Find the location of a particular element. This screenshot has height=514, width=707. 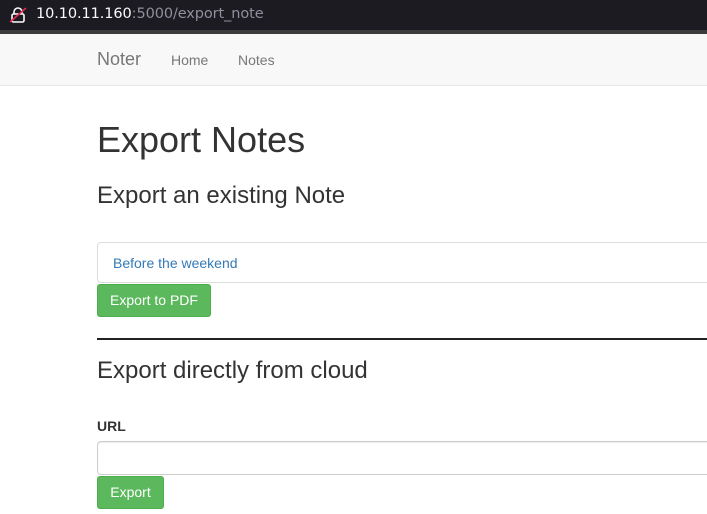

section-divider is located at coordinates (402, 339).